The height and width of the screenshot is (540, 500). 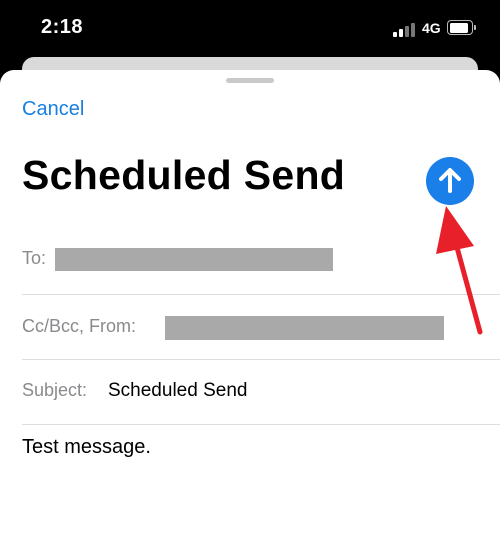 I want to click on annotation-arrow-icon, so click(x=459, y=270).